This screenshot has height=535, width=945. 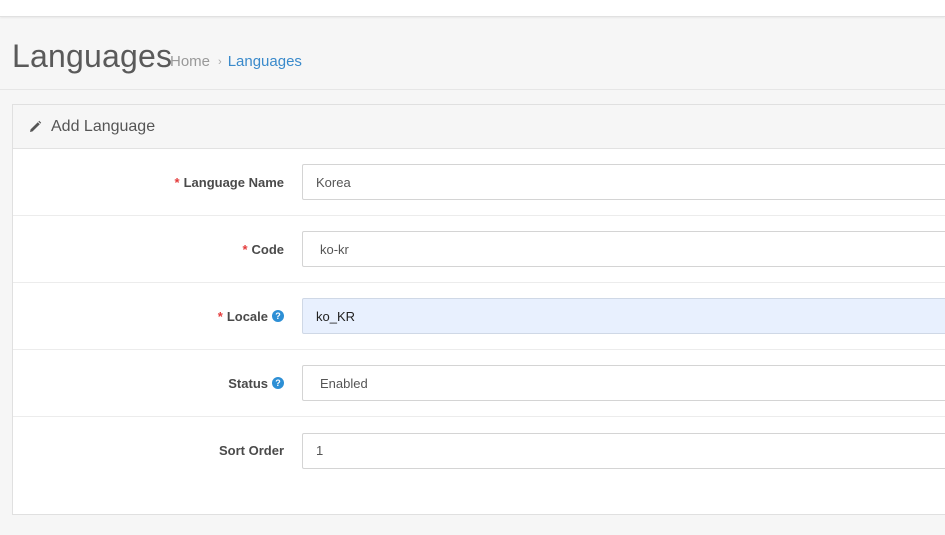 I want to click on language-name-input, so click(x=623, y=182).